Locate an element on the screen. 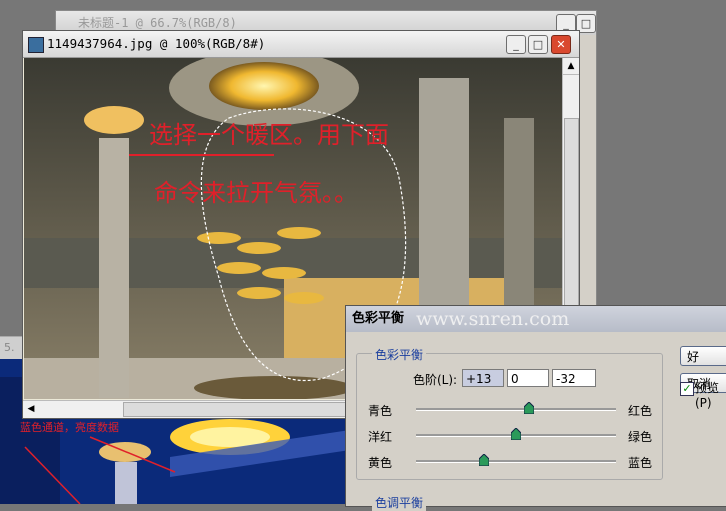  preview-checkbox: ✓ is located at coordinates (687, 389).